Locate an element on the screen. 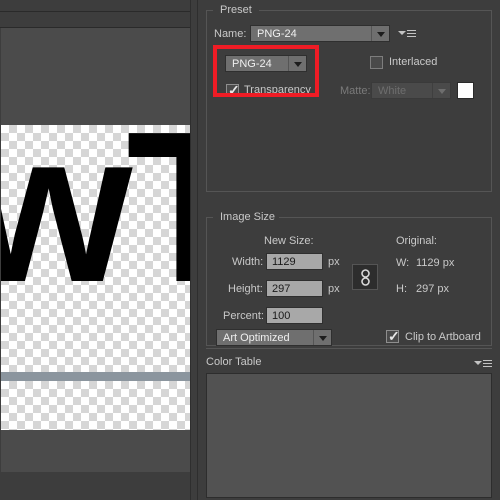 Image resolution: width=500 pixels, height=500 pixels. percent-input: 100 is located at coordinates (294, 315).